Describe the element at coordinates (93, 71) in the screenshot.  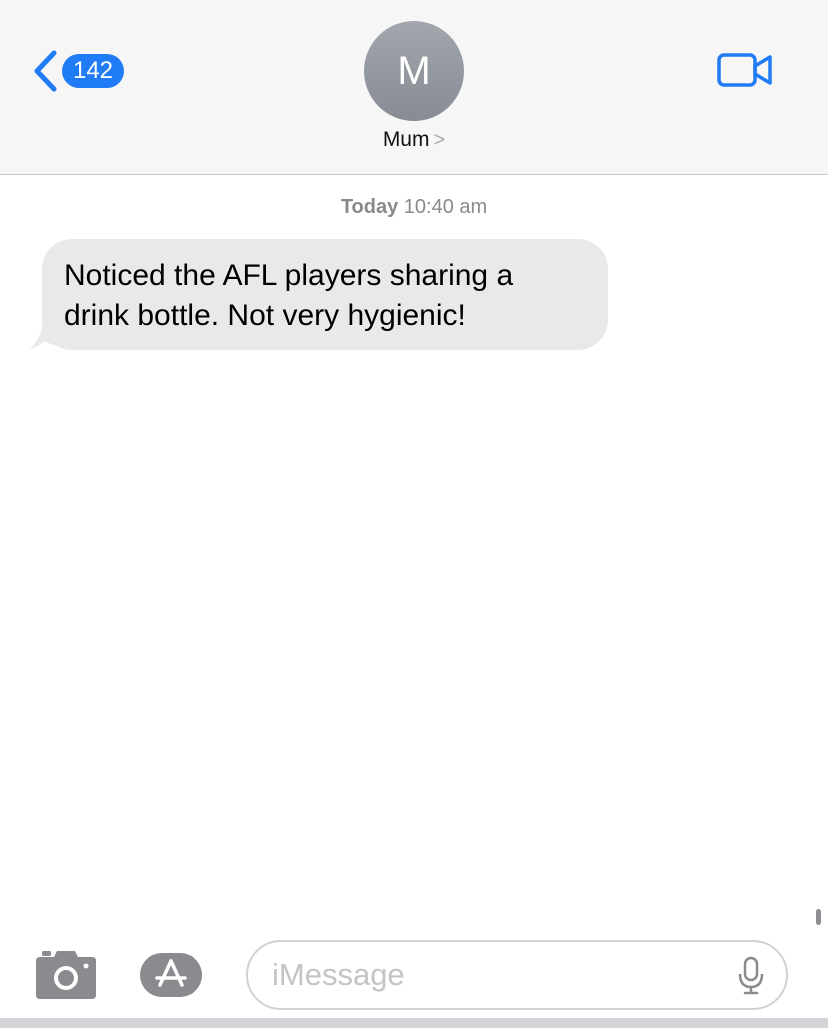
I see `unread-count-badge: 142` at that location.